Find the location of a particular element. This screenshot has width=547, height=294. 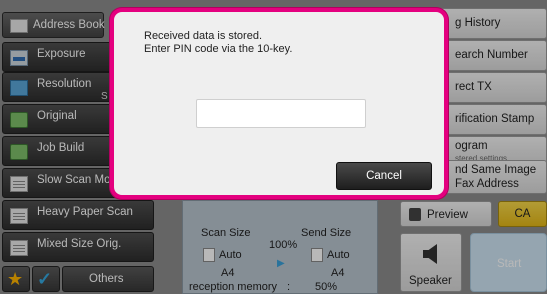

cancel-label: Cancel is located at coordinates (384, 176).